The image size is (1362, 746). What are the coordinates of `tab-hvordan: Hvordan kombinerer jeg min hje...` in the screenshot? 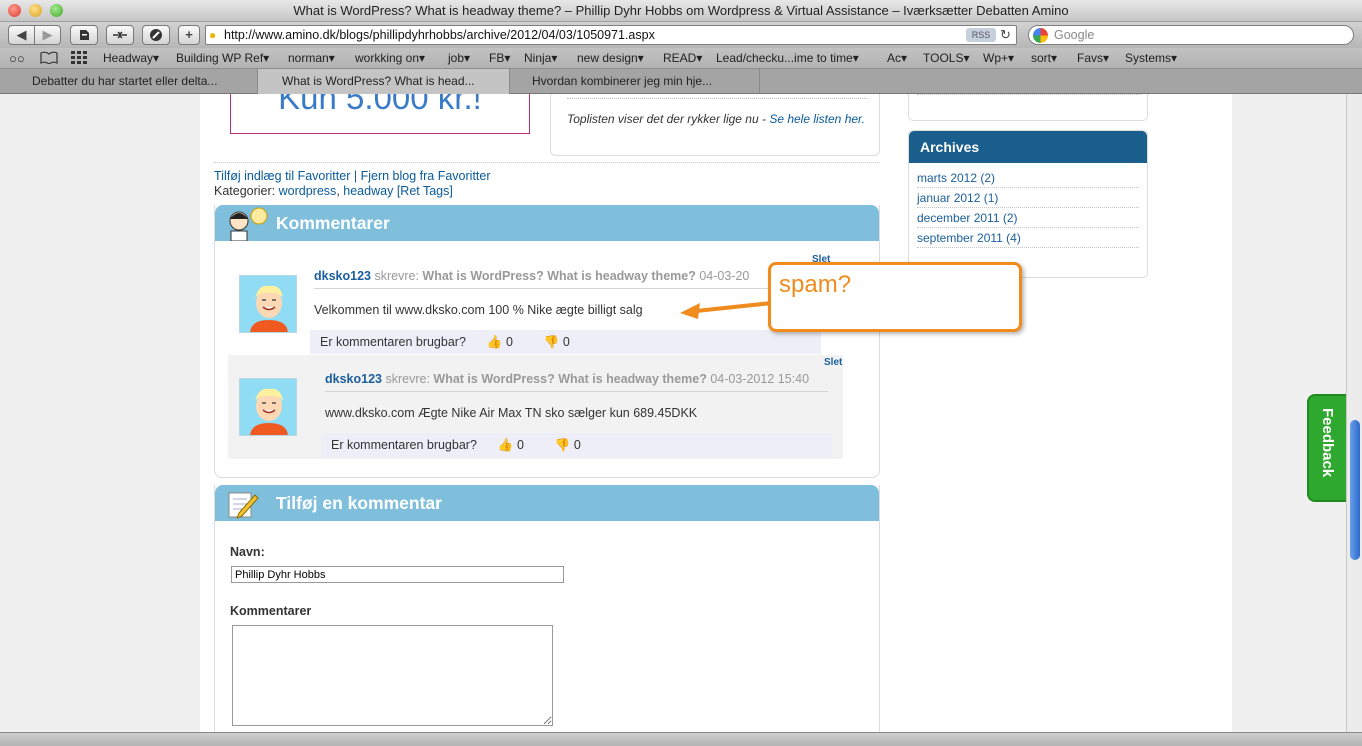 It's located at (635, 81).